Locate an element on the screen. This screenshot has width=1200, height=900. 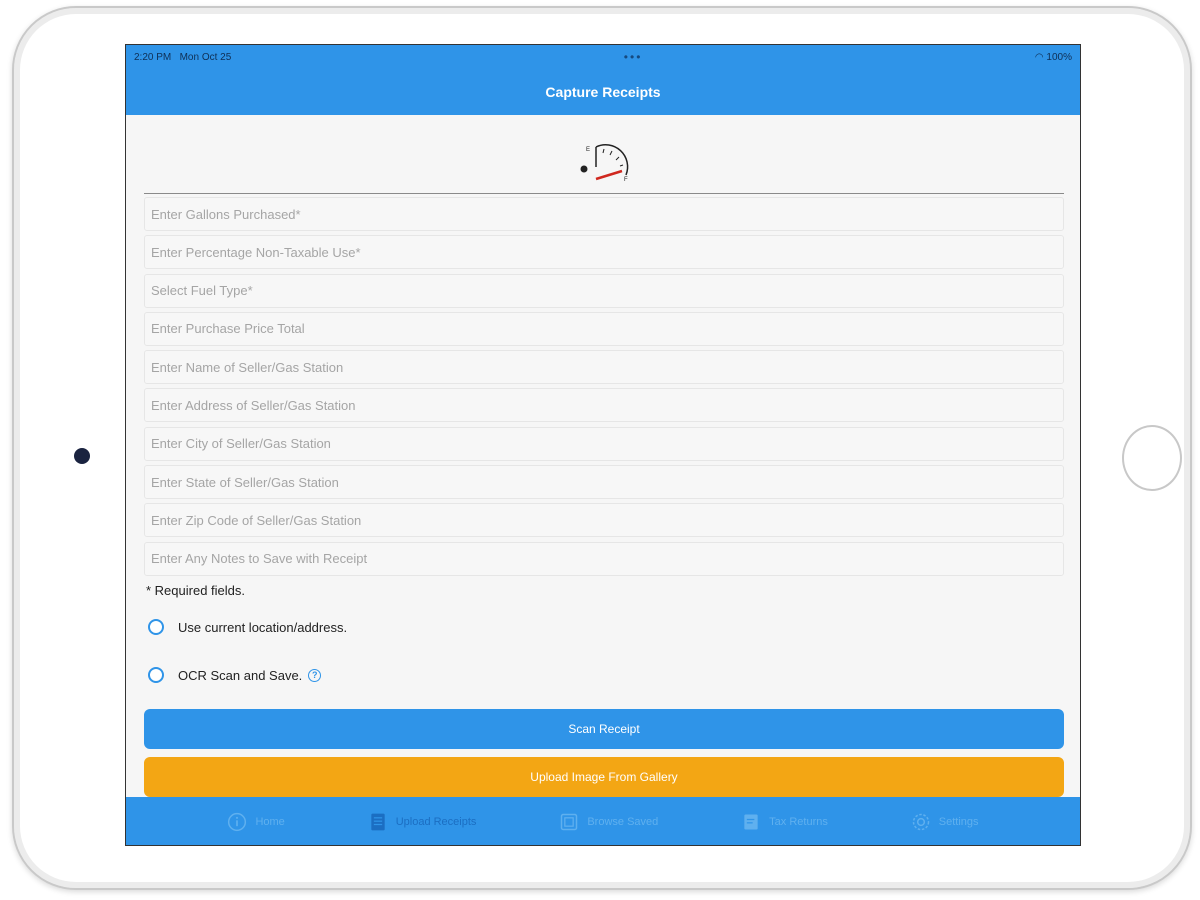
tab-tax-returns-label: Tax Returns is located at coordinates (798, 822).